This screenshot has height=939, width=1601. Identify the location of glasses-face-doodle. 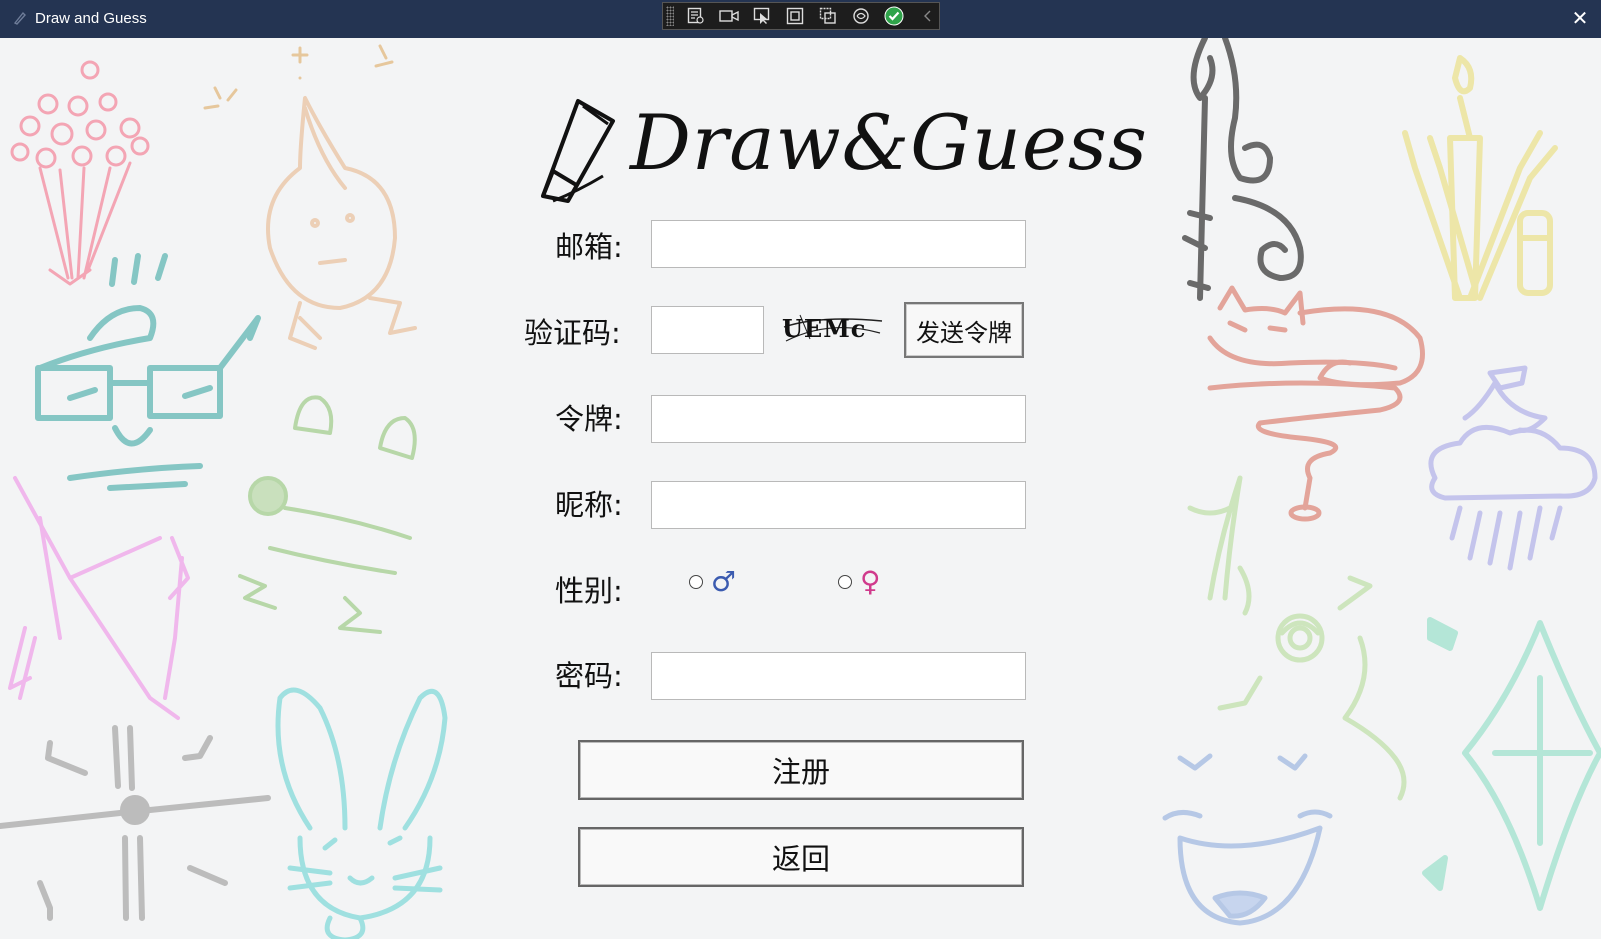
(148, 372).